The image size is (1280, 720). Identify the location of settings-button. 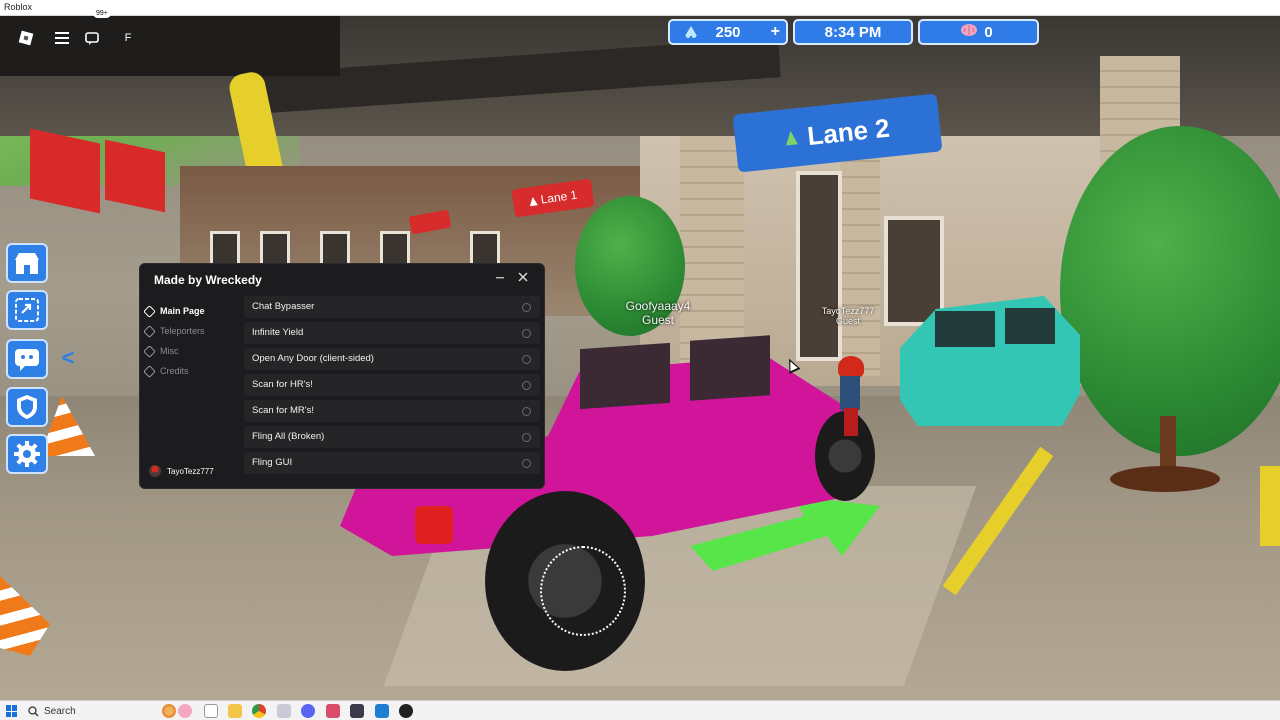
(27, 454).